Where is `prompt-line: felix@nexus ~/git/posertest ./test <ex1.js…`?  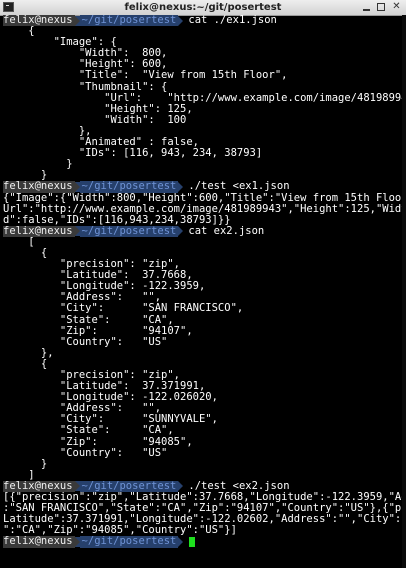 prompt-line: felix@nexus ~/git/posertest ./test <ex1.js… is located at coordinates (203, 186).